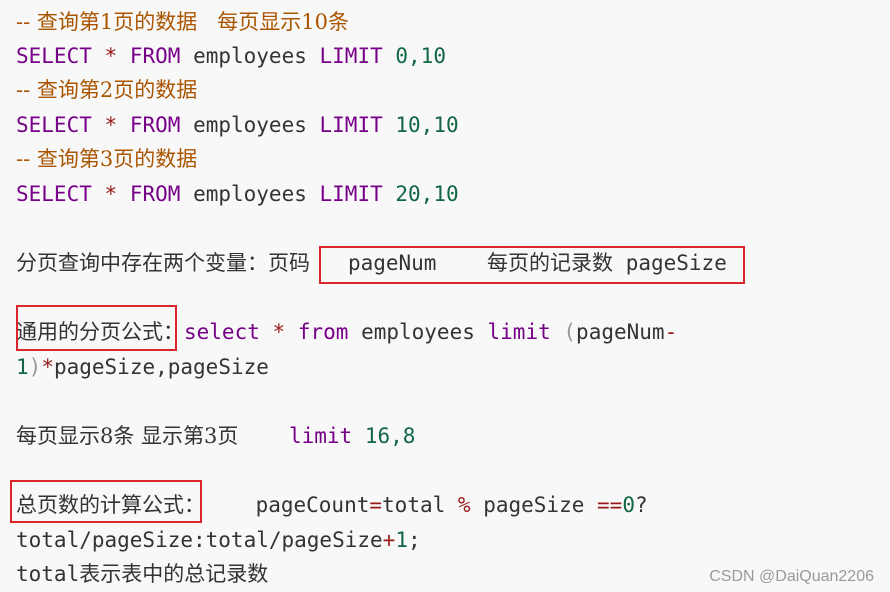 Image resolution: width=890 pixels, height=592 pixels. What do you see at coordinates (107, 159) in the screenshot?
I see `code-comment-page3: -- 查询第3页的数据` at bounding box center [107, 159].